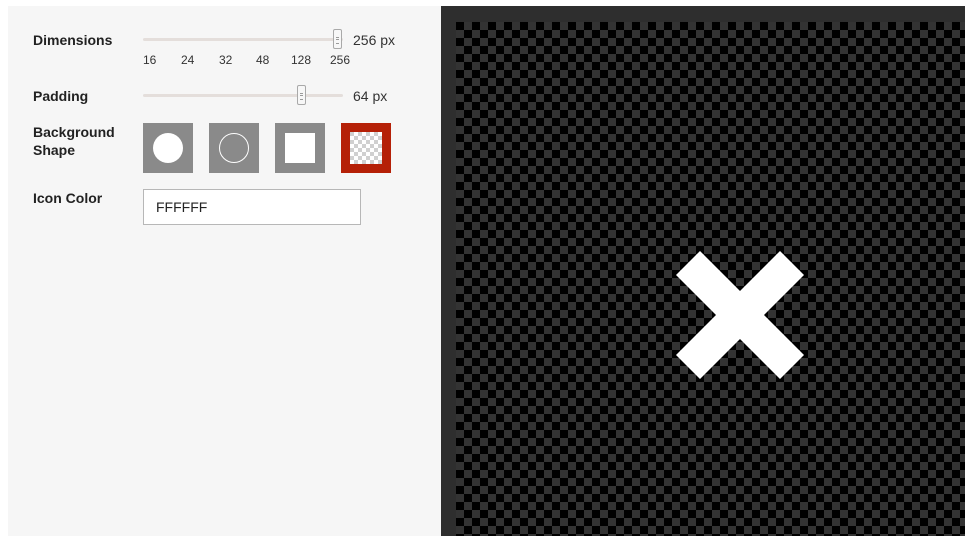  I want to click on padding-slider-track, so click(243, 95).